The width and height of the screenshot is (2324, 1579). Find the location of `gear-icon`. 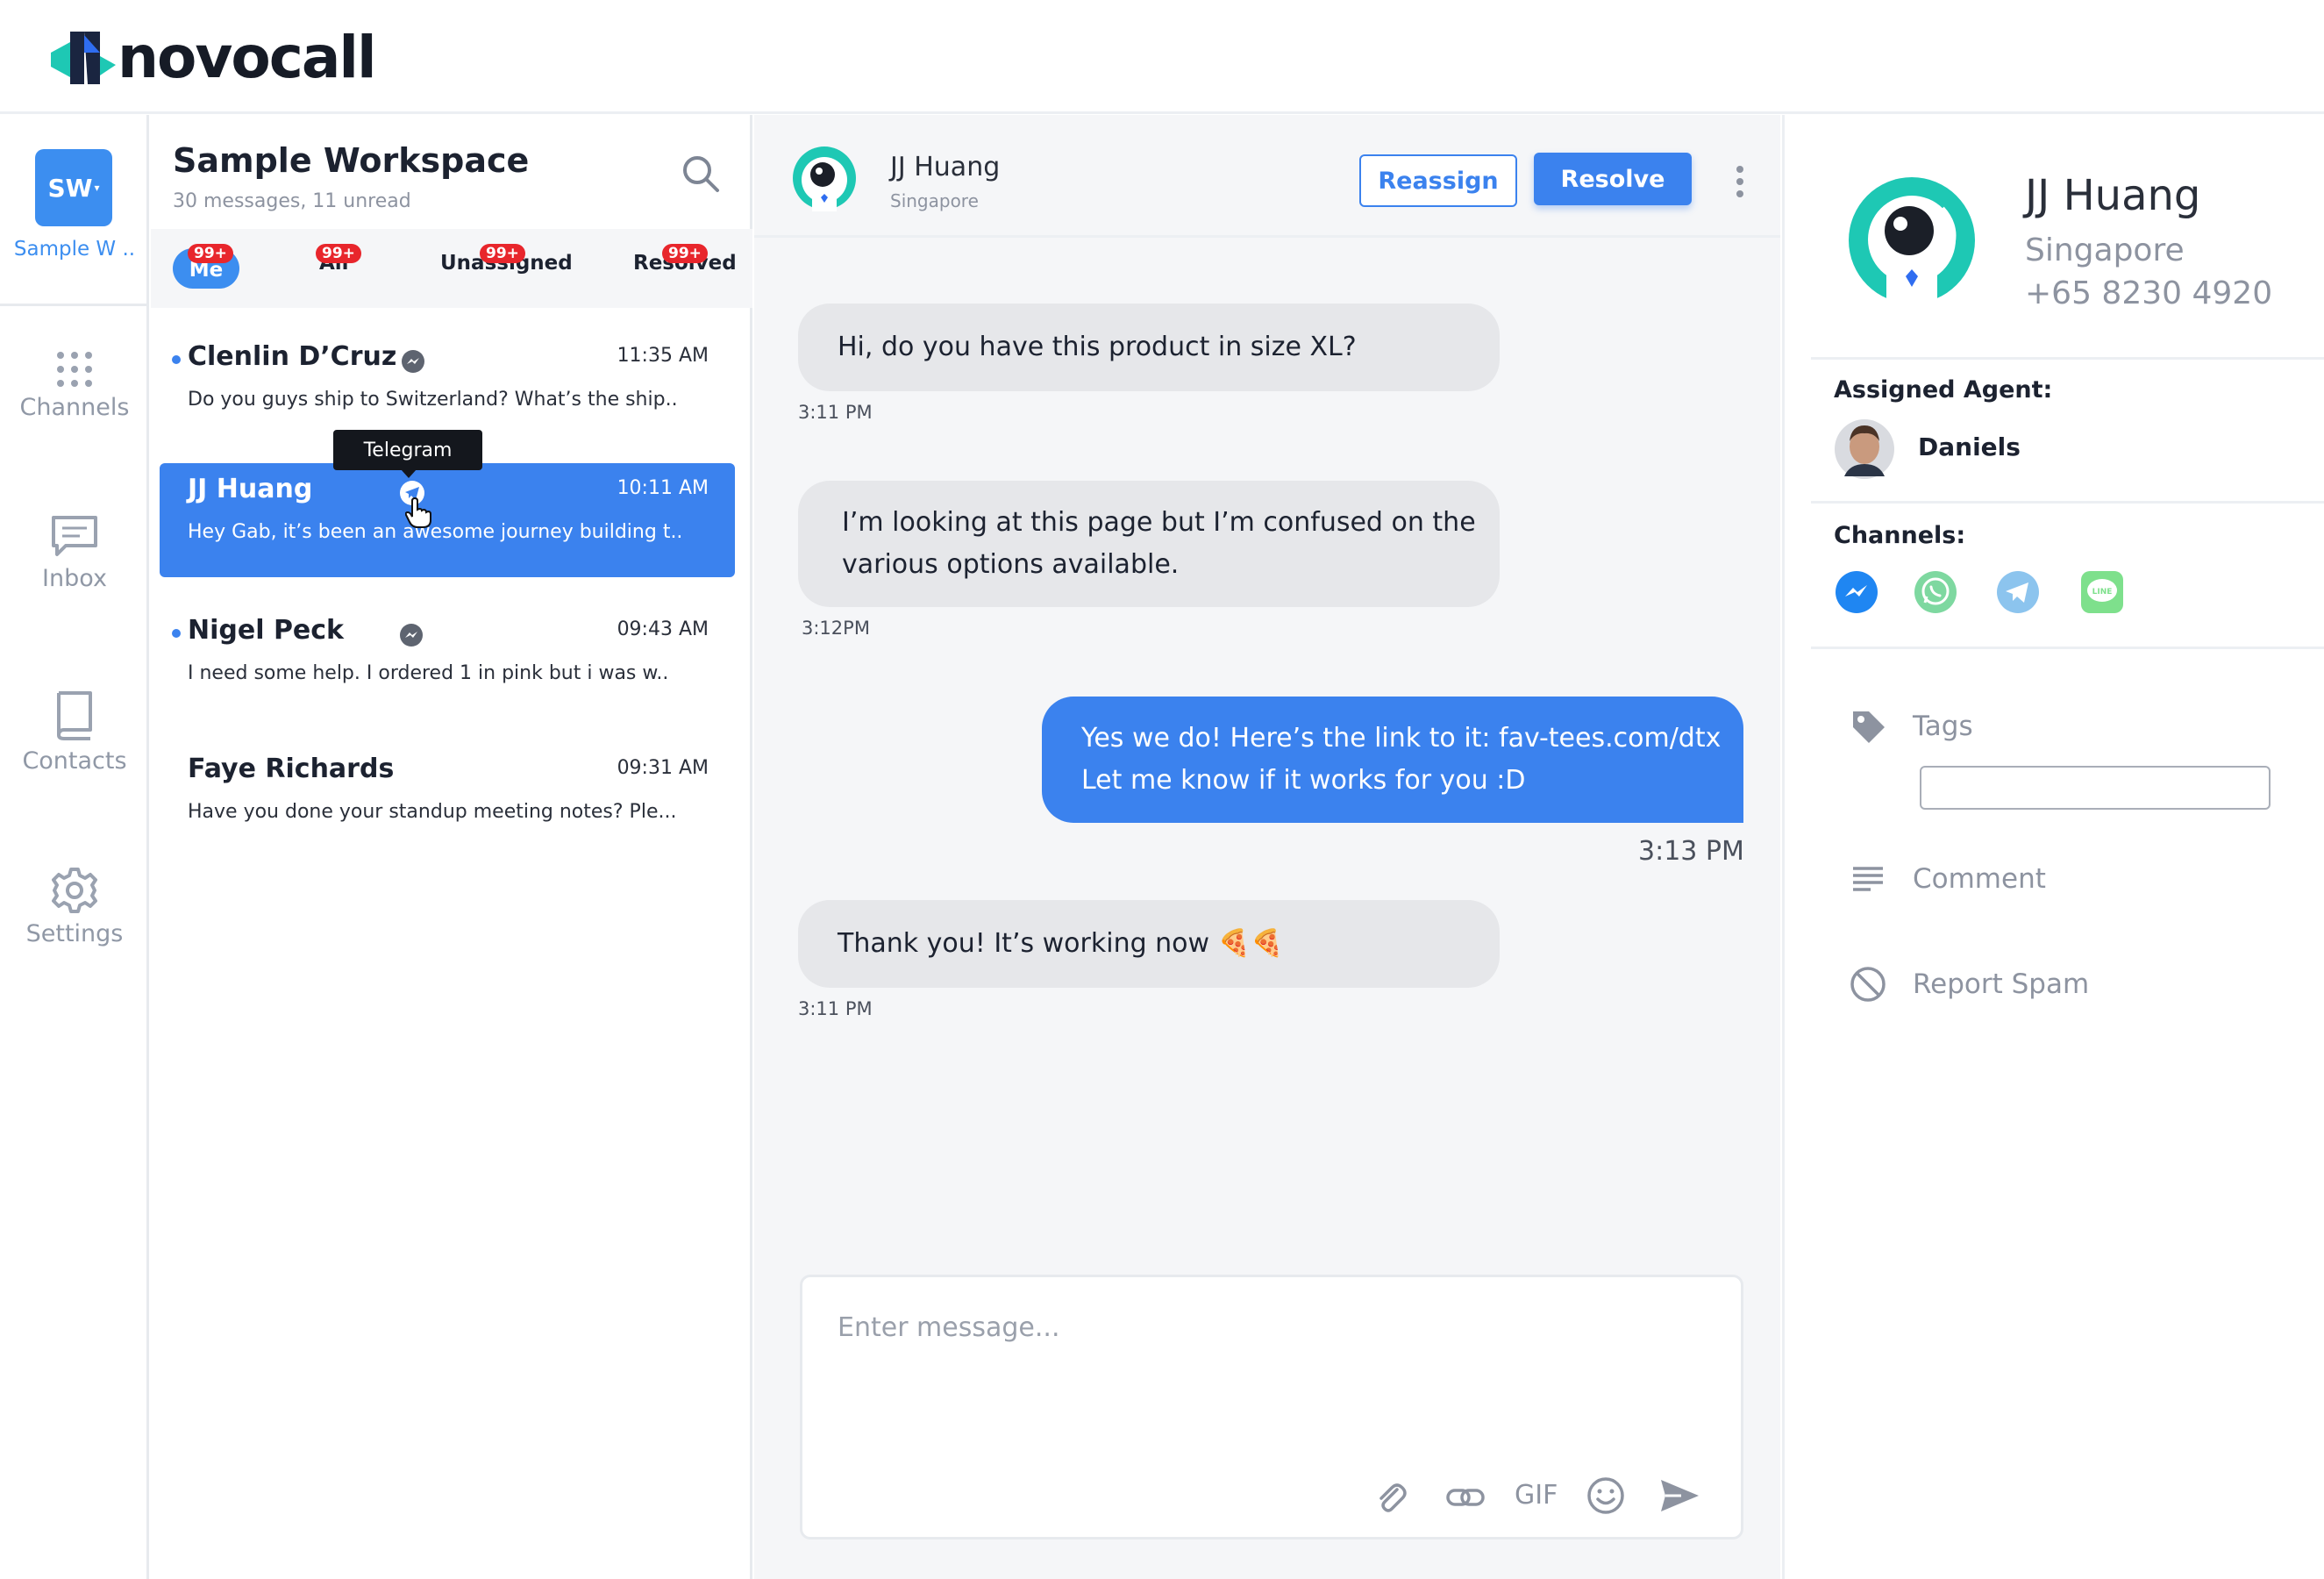

gear-icon is located at coordinates (74, 890).